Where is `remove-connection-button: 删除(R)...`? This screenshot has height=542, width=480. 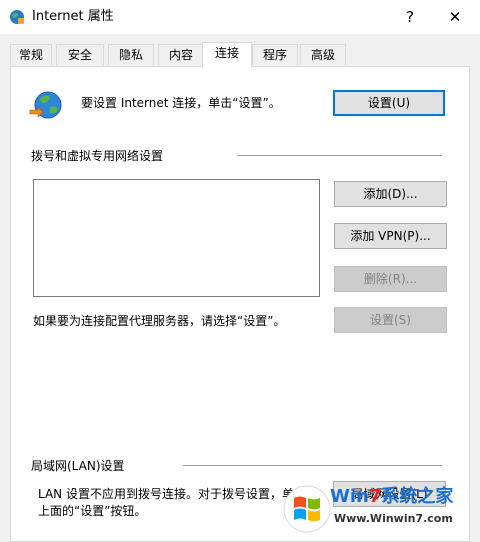
remove-connection-button: 删除(R)... is located at coordinates (390, 279).